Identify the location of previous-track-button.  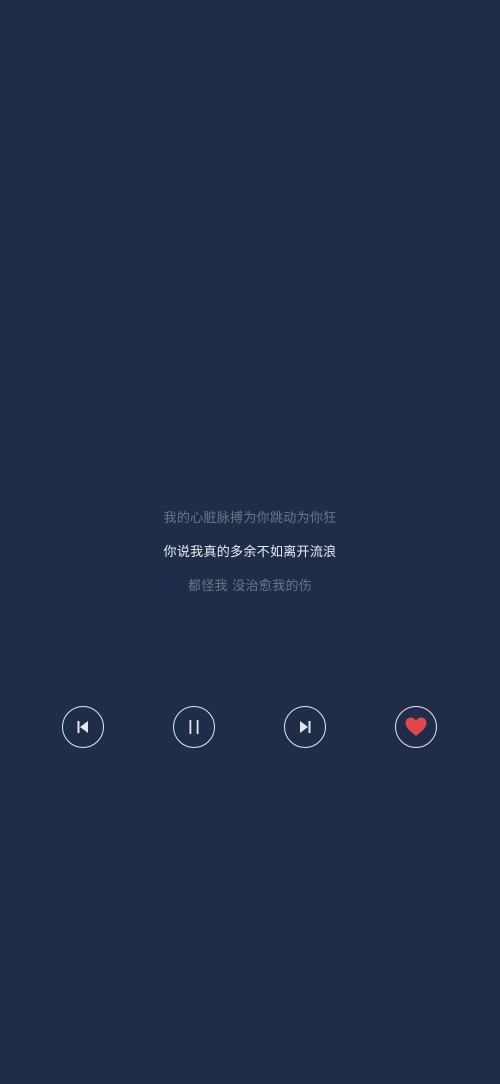
(83, 727).